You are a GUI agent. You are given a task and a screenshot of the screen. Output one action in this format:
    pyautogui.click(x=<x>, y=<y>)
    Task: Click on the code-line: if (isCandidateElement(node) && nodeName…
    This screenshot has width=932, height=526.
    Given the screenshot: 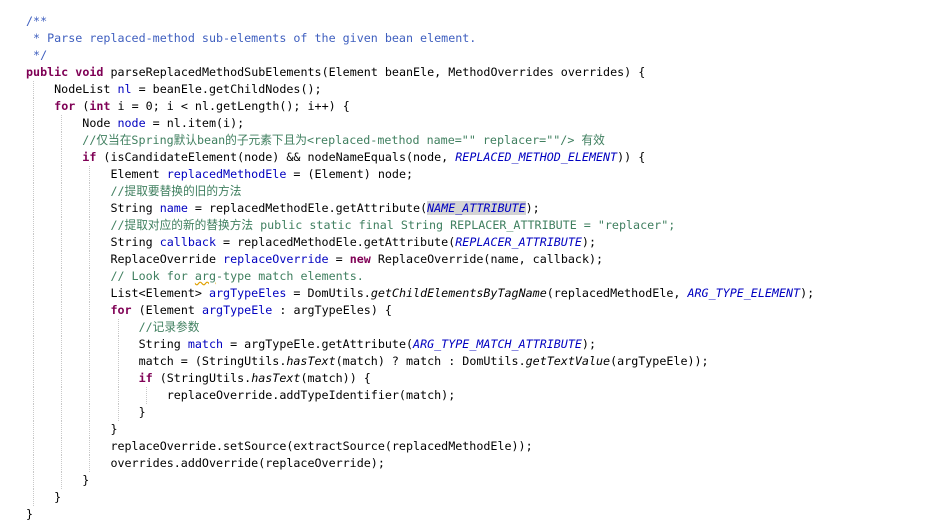 What is the action you would take?
    pyautogui.click(x=420, y=157)
    